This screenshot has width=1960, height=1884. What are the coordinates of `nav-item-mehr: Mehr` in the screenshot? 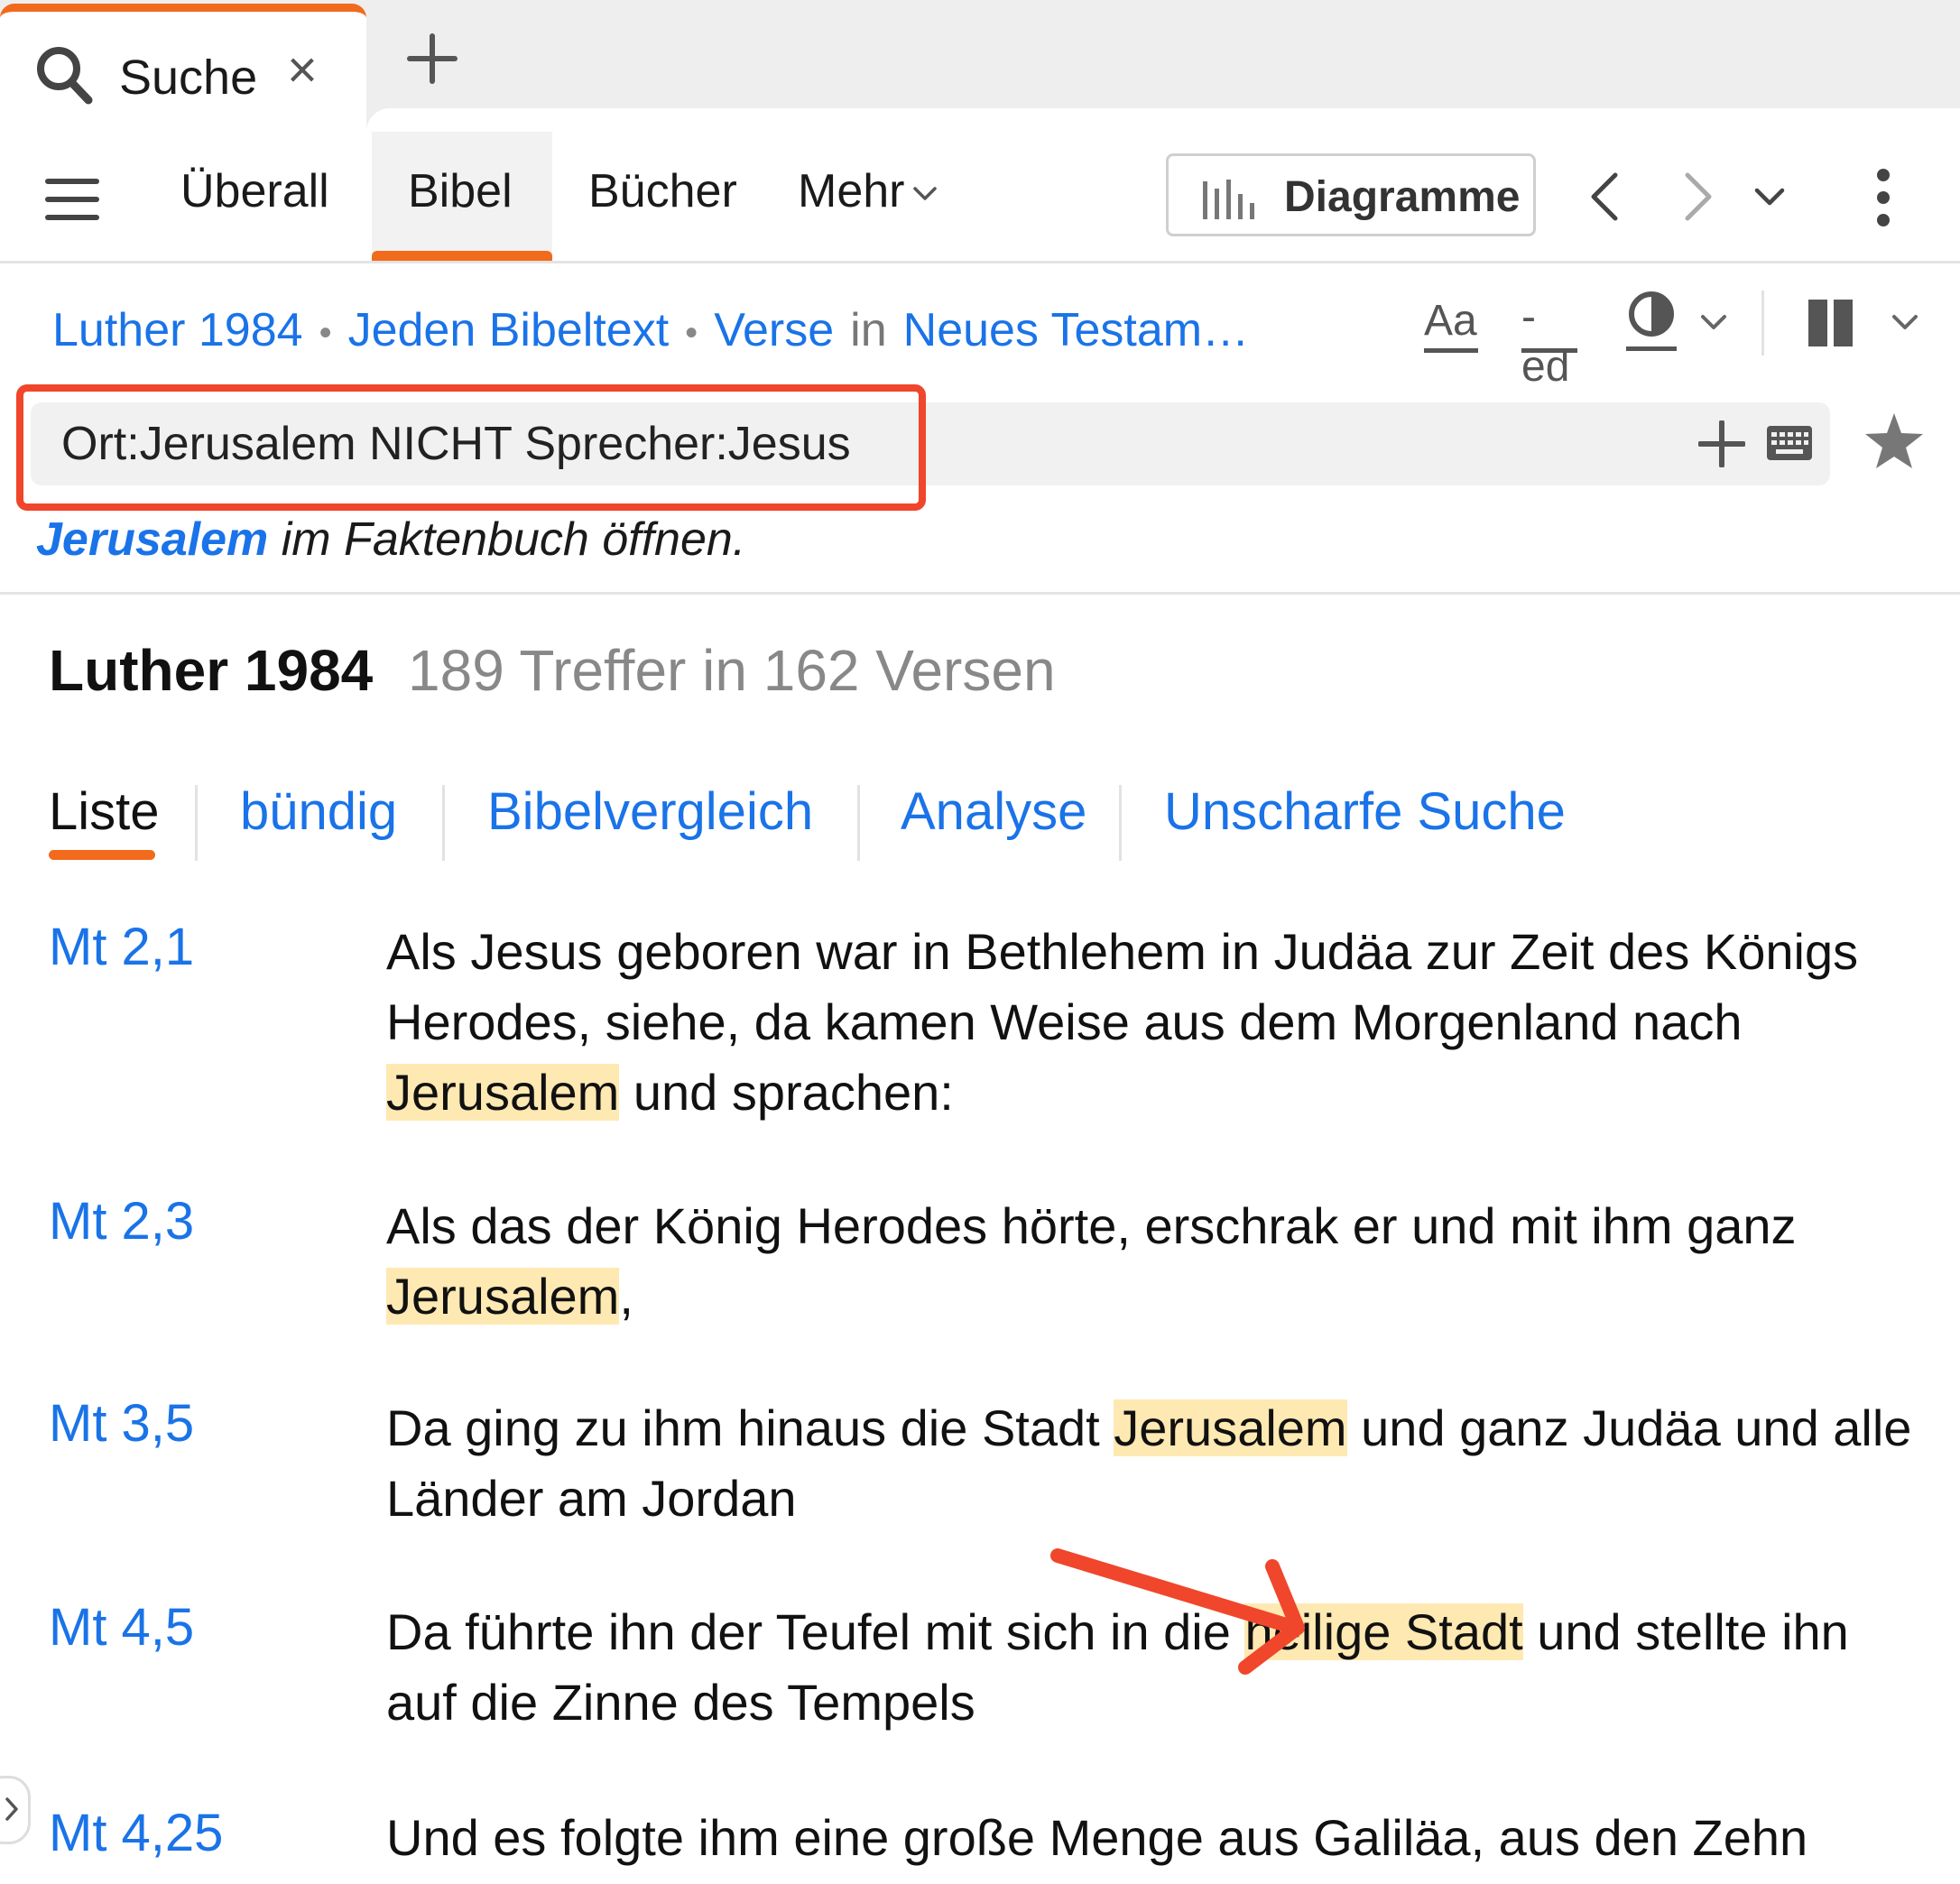 It's located at (868, 191).